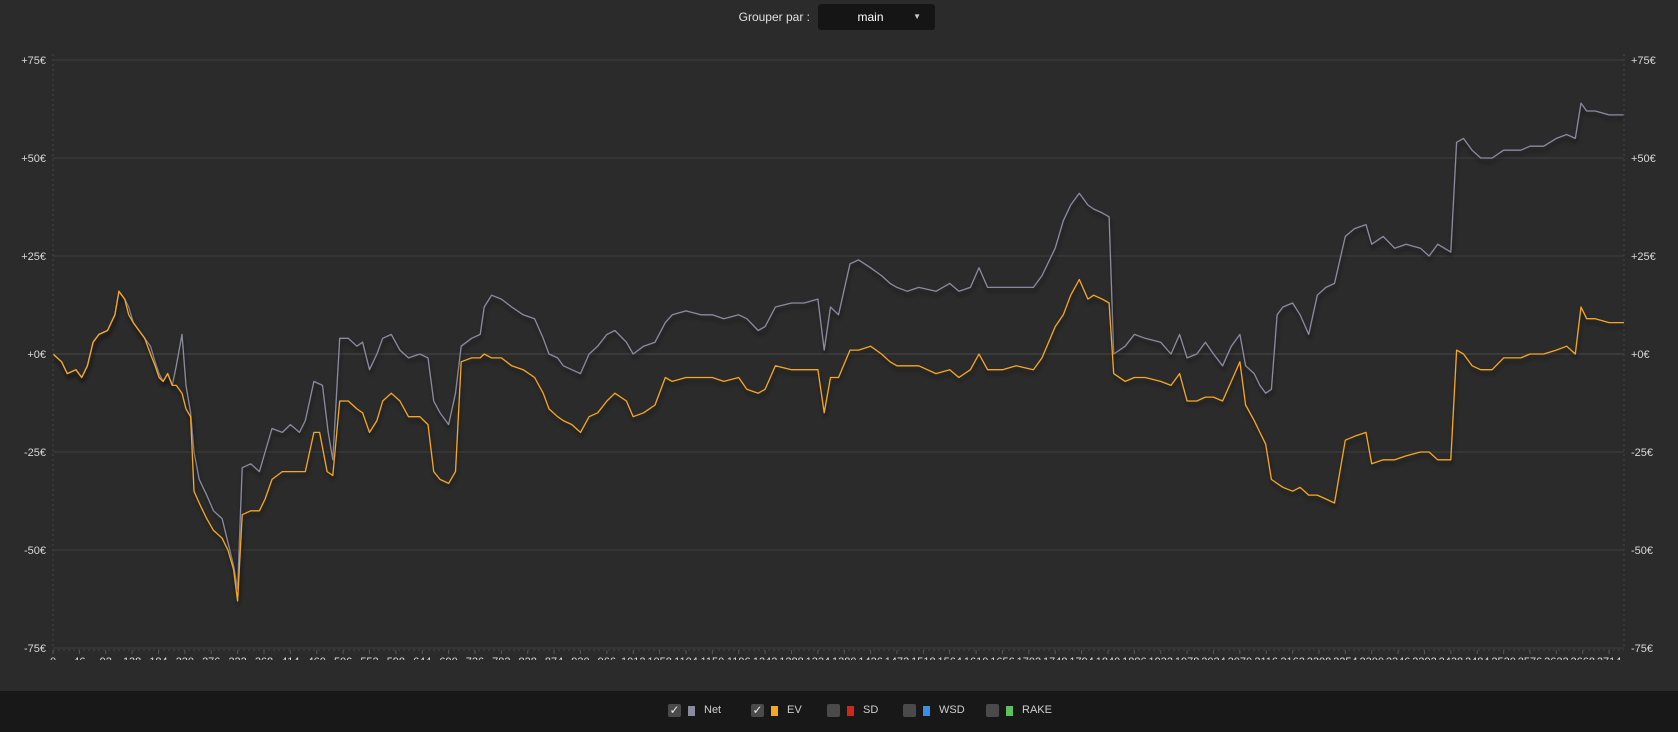 The height and width of the screenshot is (732, 1678). I want to click on y-tick-label-left: +25€, so click(33, 257).